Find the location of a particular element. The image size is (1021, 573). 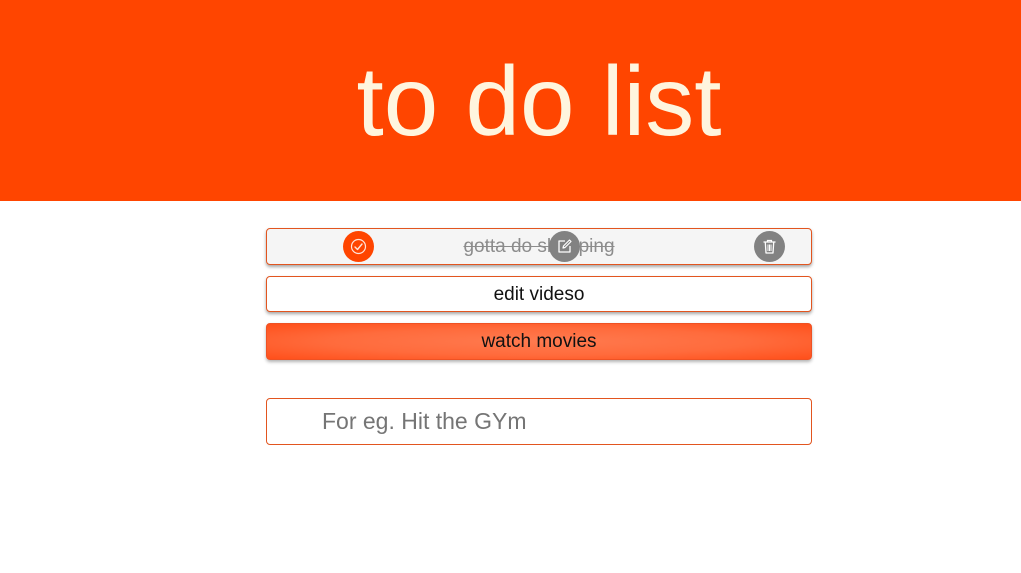

check-icon is located at coordinates (358, 246).